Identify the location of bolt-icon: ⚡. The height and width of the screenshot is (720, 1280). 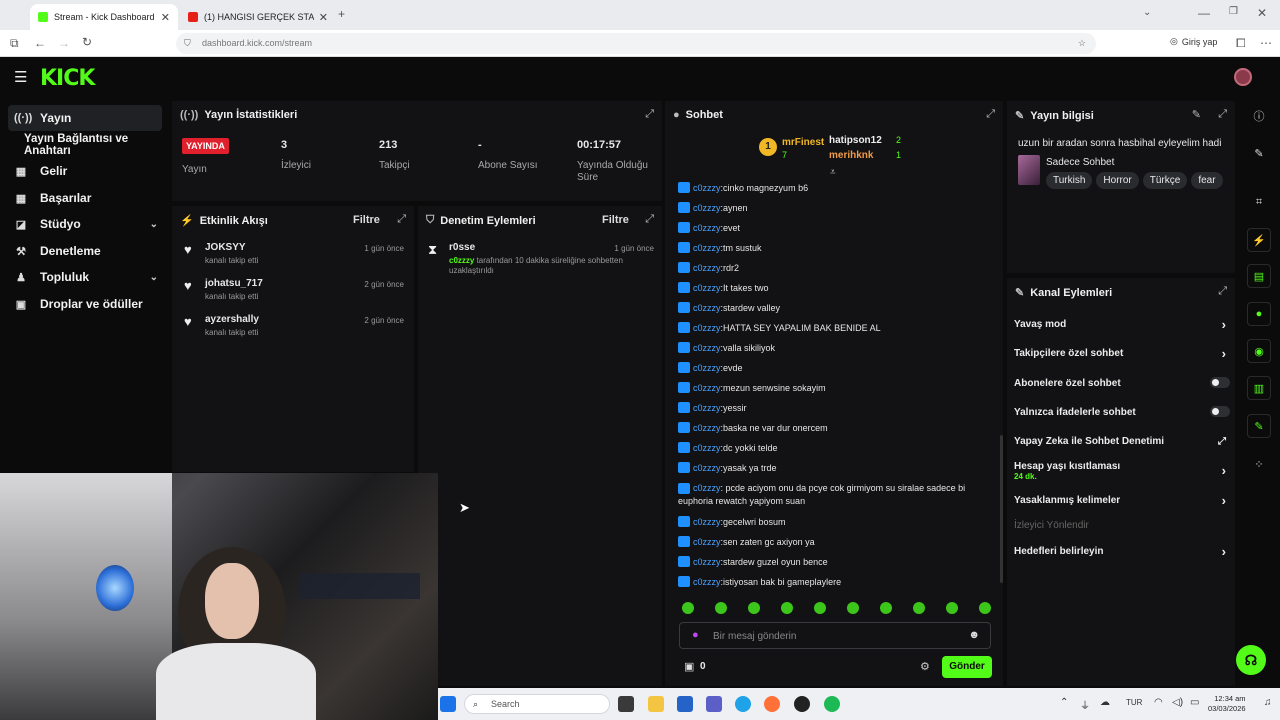
(1259, 240).